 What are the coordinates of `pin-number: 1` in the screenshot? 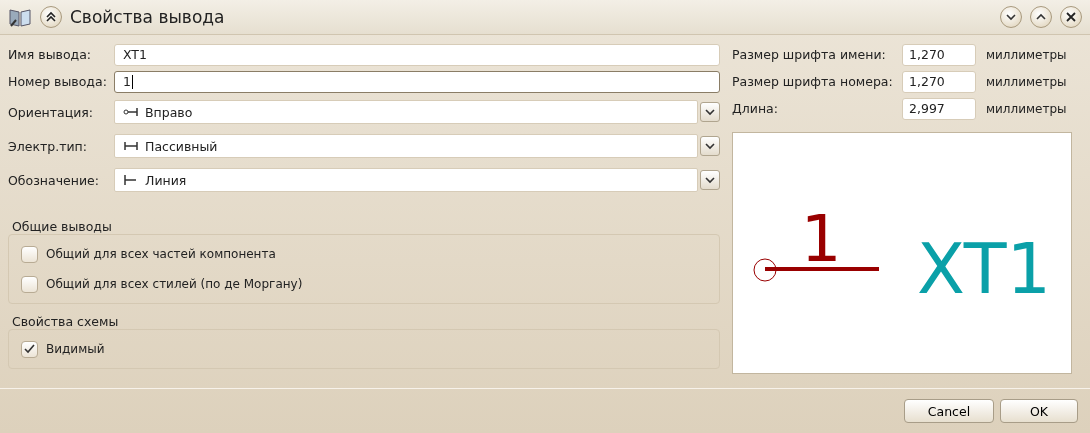 It's located at (821, 239).